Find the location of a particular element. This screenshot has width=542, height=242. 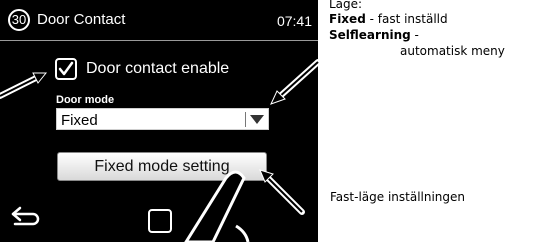

arrow-checkbox-icon is located at coordinates (24, 85).